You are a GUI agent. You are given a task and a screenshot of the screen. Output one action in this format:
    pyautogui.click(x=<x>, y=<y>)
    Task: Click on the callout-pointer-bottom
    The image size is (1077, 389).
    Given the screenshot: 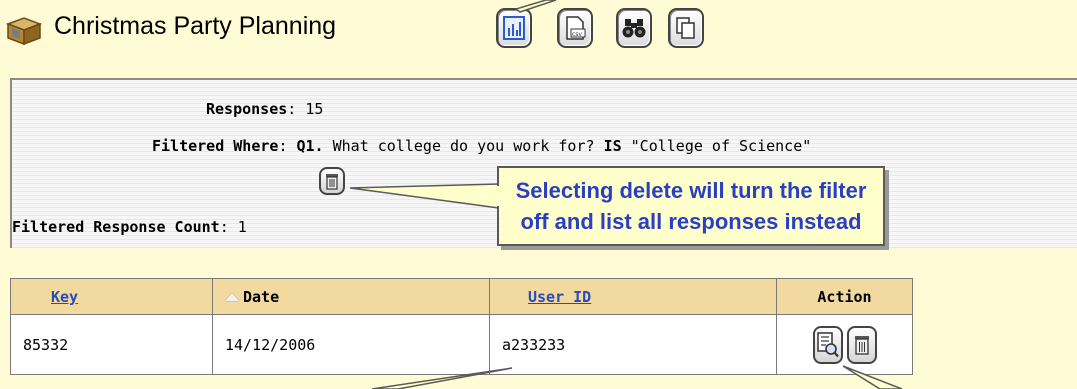 What is the action you would take?
    pyautogui.click(x=637, y=377)
    